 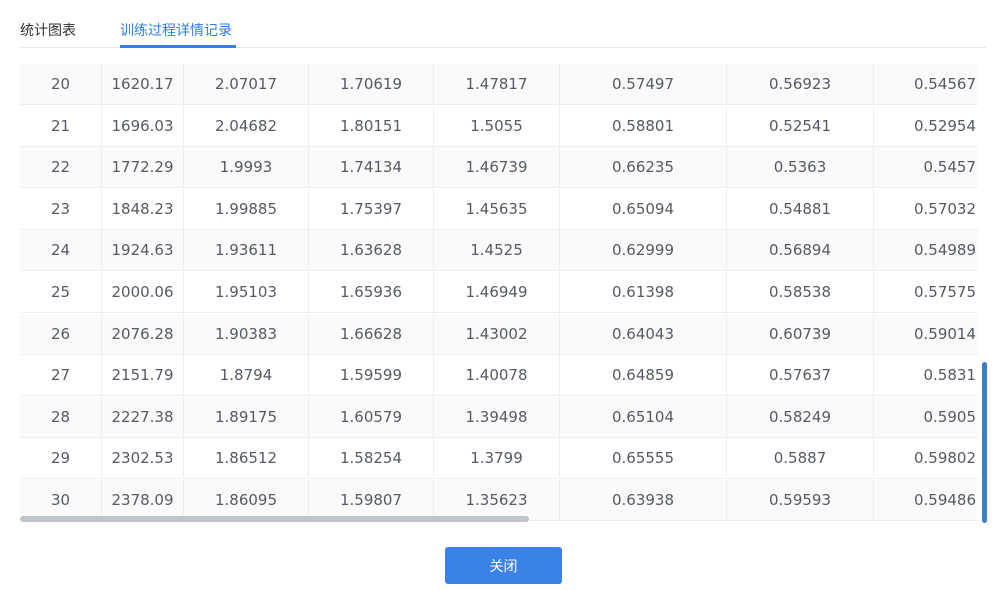 I want to click on table-cell: 0.59593, so click(x=800, y=500).